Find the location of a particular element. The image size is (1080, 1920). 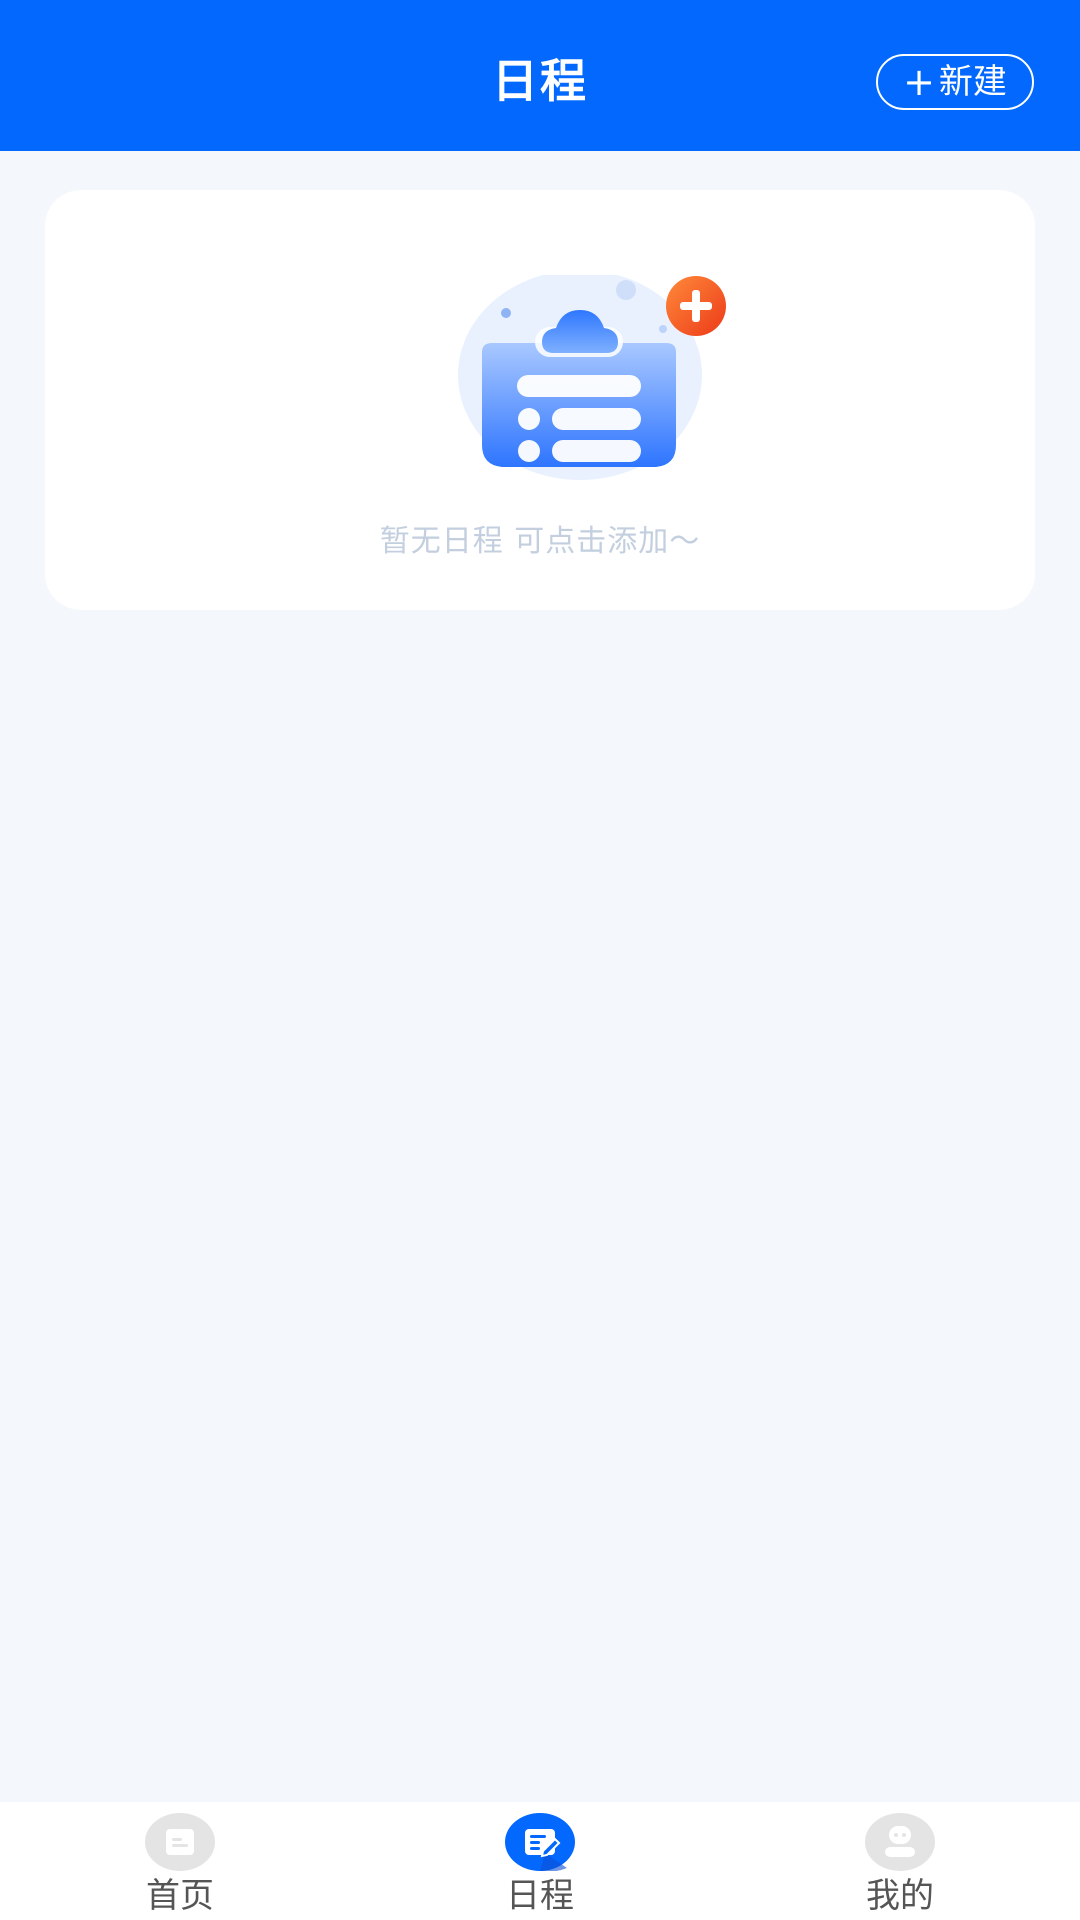

tab-schedule: 日程 is located at coordinates (540, 1861).